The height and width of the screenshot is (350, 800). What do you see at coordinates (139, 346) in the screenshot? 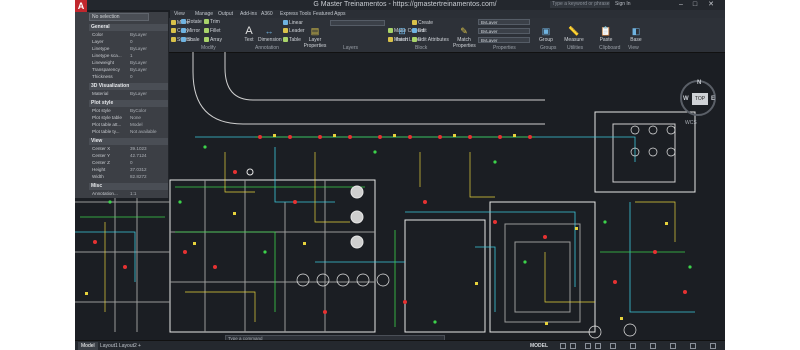
I see `add-layout-button: +` at bounding box center [139, 346].